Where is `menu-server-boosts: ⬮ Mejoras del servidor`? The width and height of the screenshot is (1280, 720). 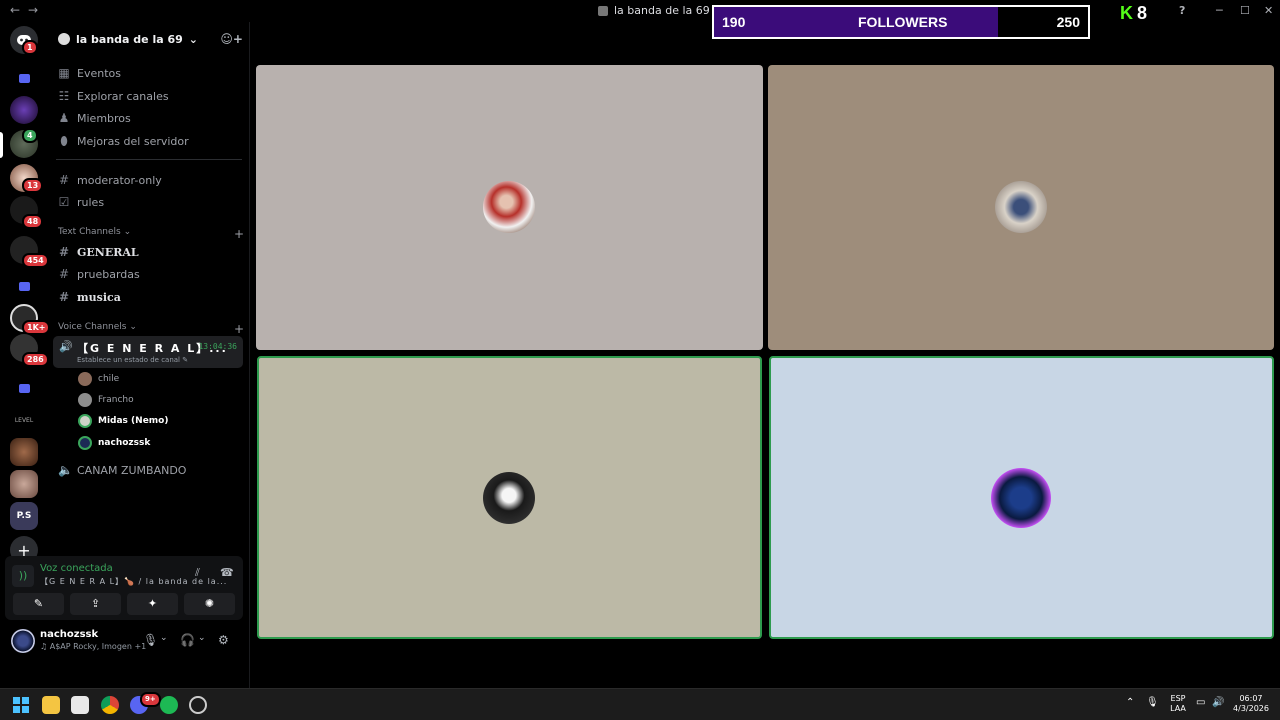 menu-server-boosts: ⬮ Mejoras del servidor is located at coordinates (123, 141).